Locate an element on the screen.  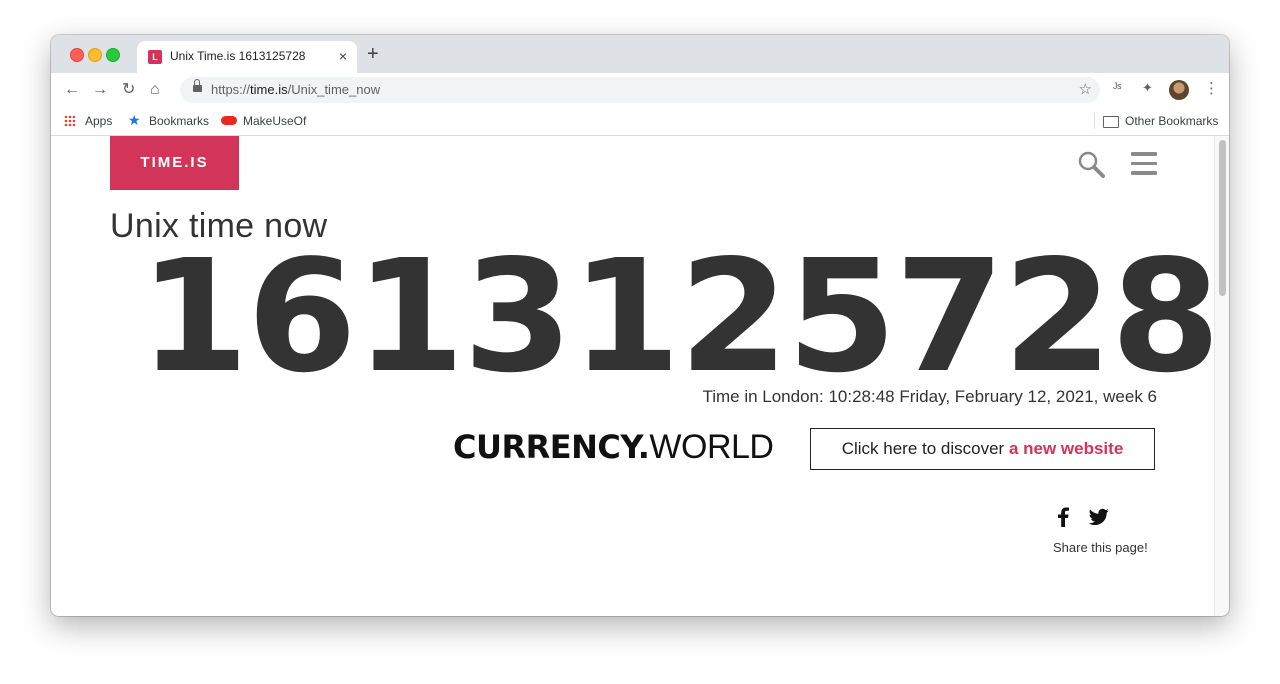
currency-world-logo: CURRENCY.WORLD is located at coordinates (613, 447).